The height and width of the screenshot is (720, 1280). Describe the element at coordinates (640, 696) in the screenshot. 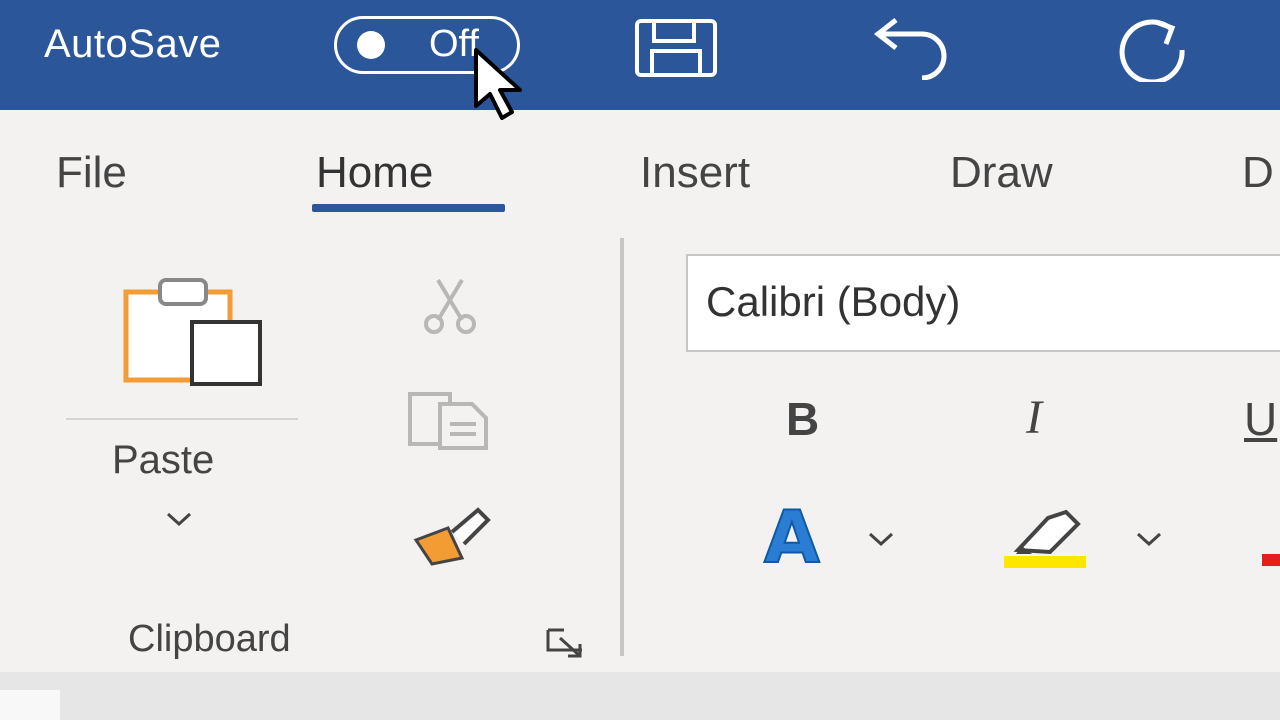

I see `document-area-edge` at that location.